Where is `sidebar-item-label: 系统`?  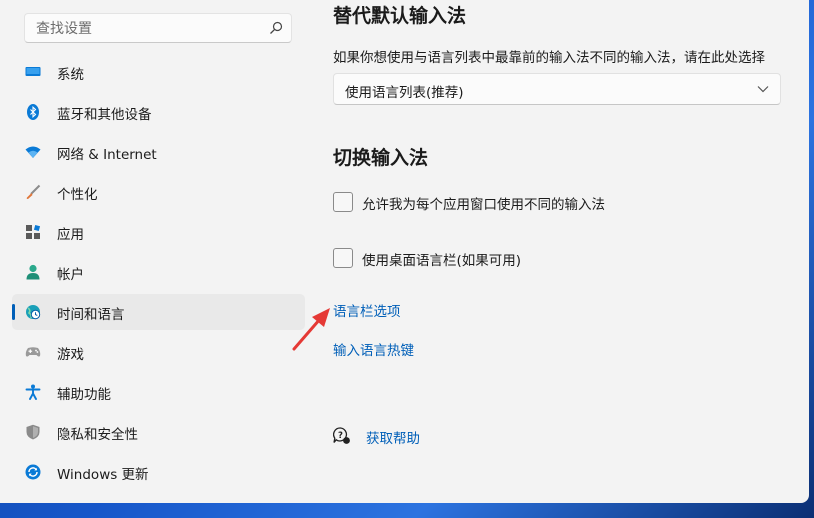
sidebar-item-label: 系统 is located at coordinates (70, 75).